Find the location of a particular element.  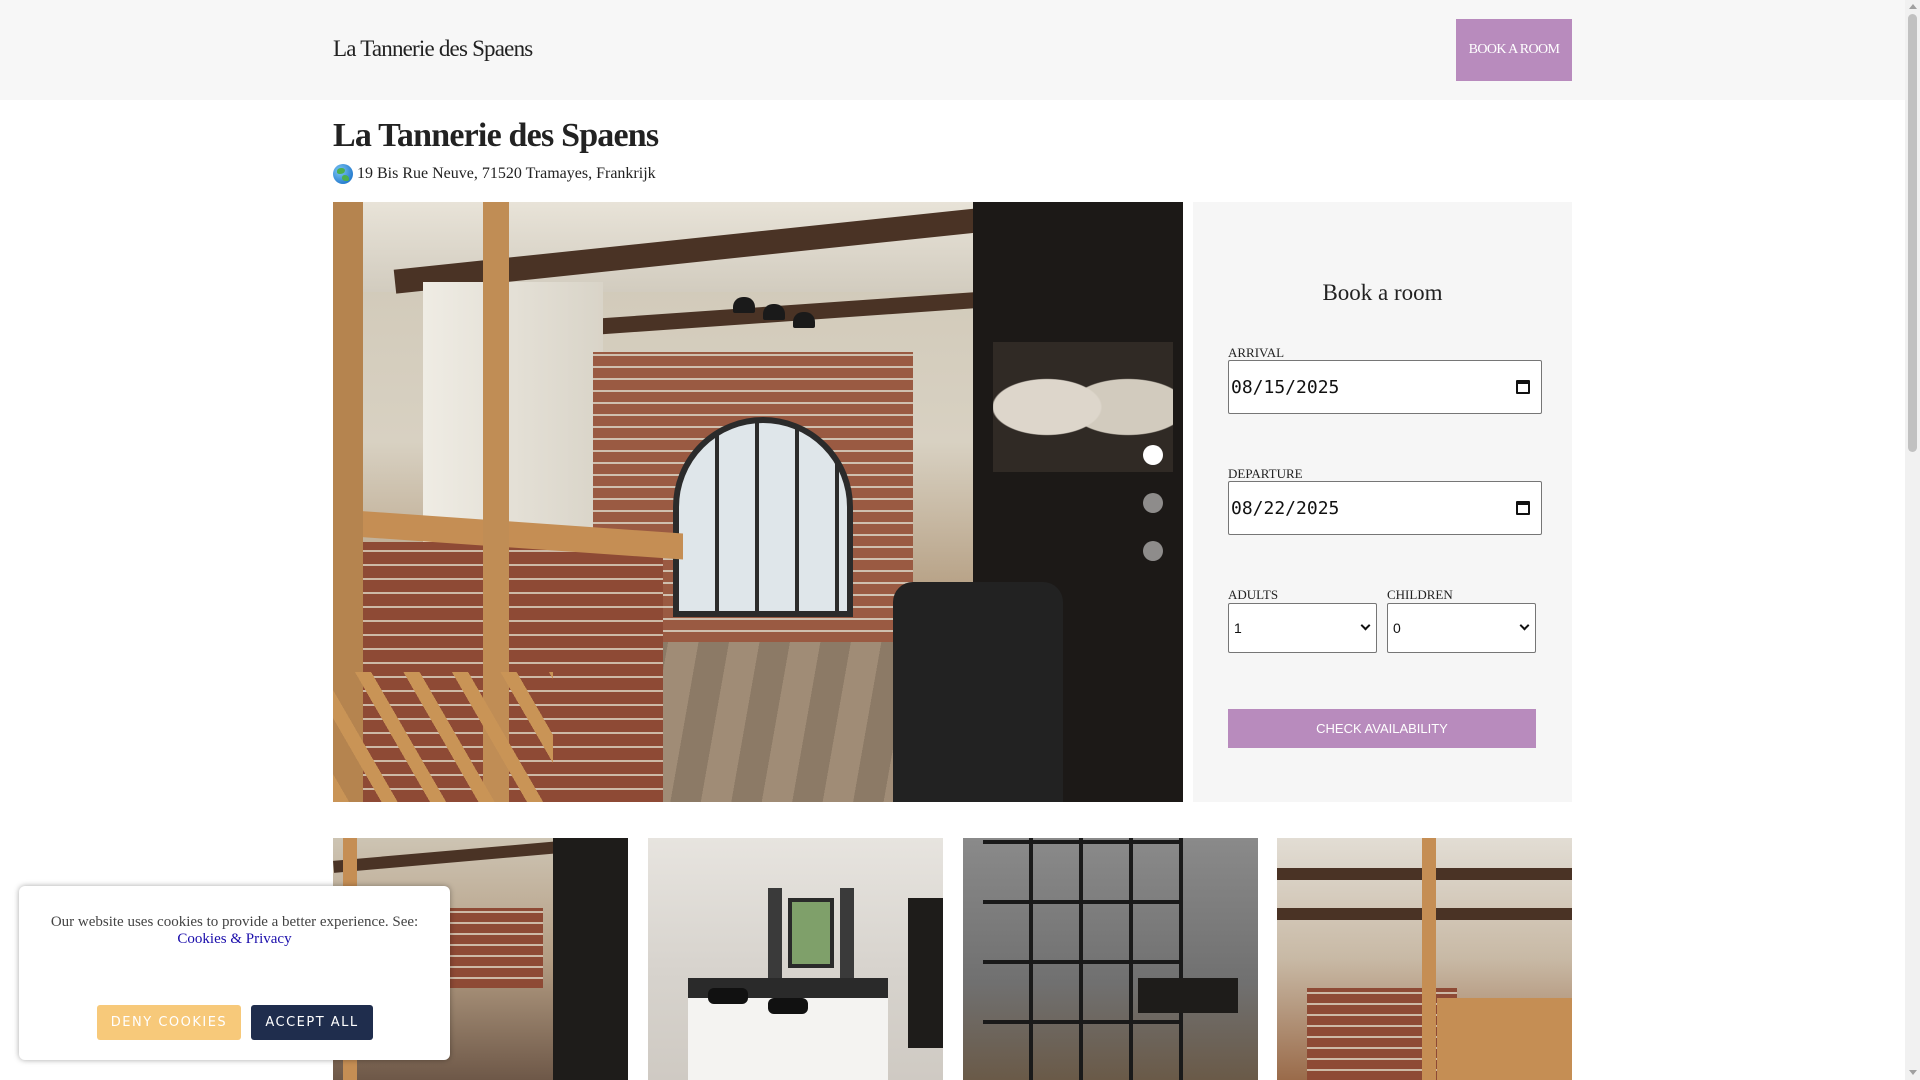

scrollbar-thumb is located at coordinates (1912, 233).